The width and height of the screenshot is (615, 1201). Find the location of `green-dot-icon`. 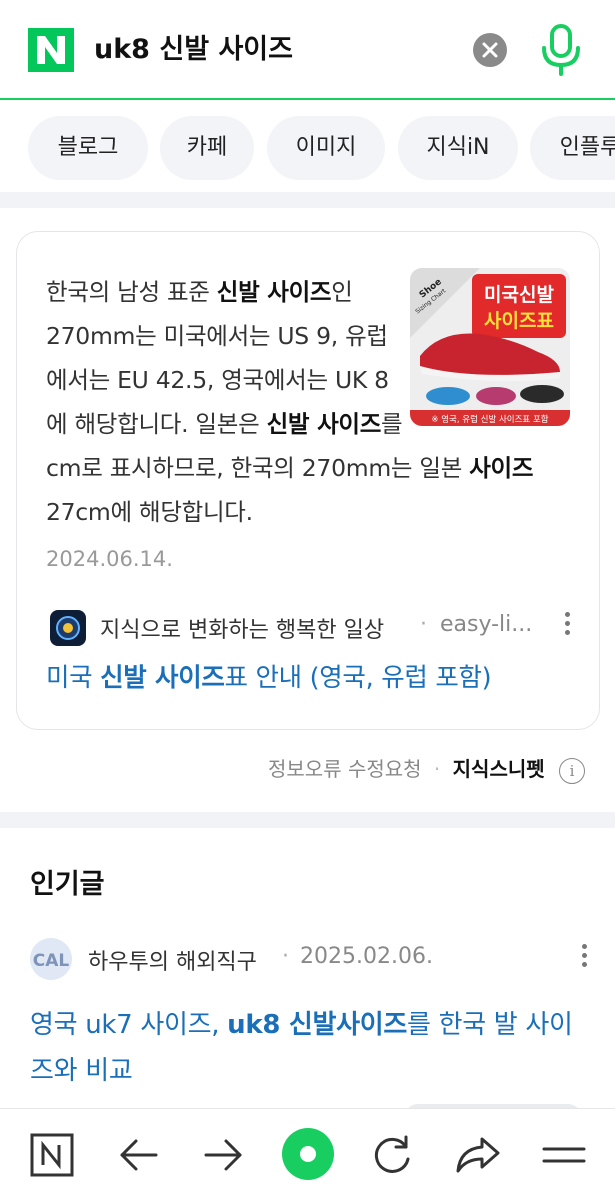

green-dot-icon is located at coordinates (308, 1154).